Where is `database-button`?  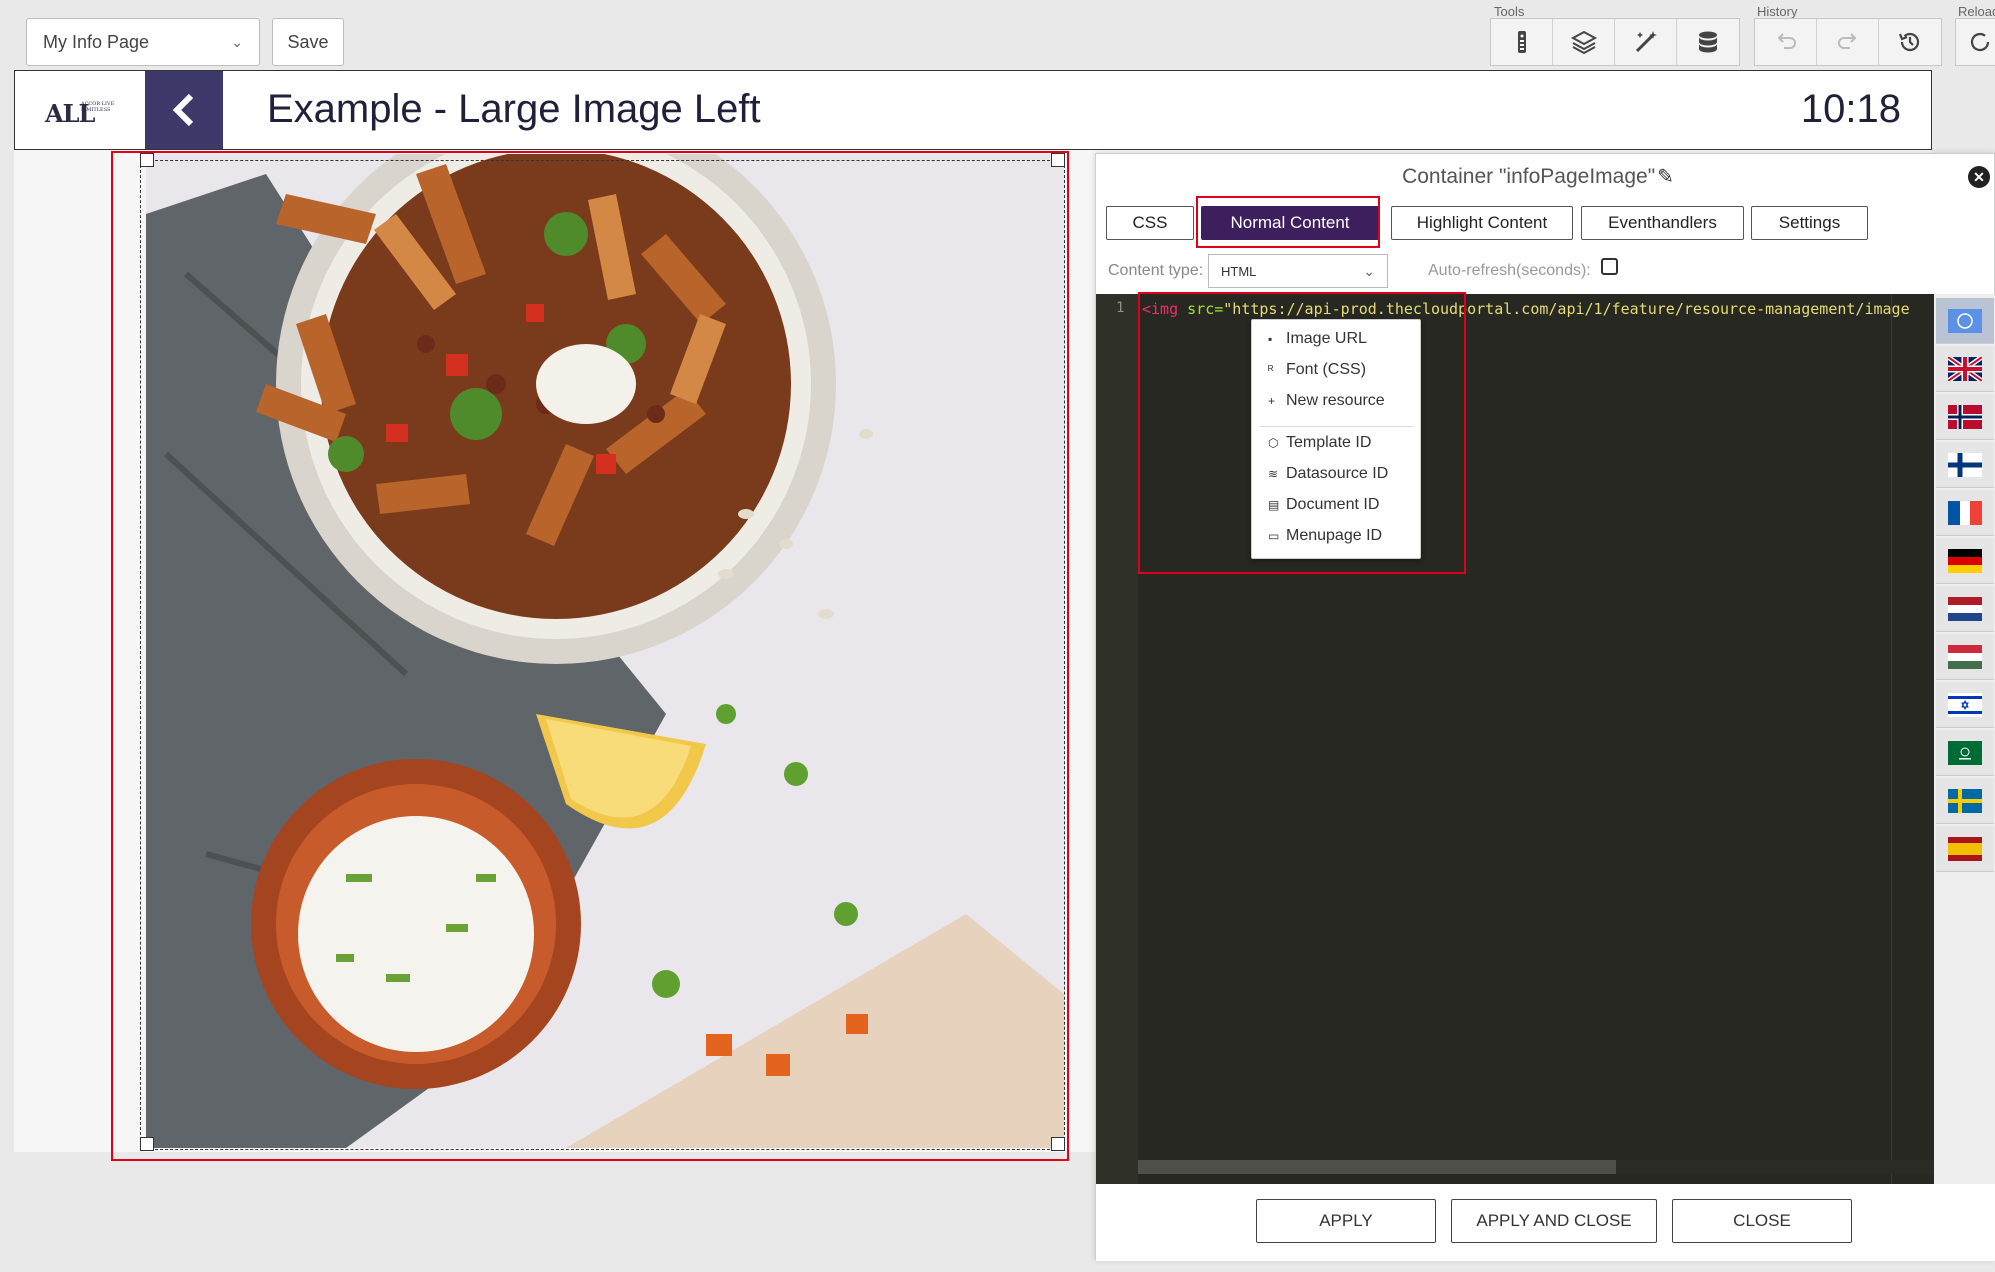
database-button is located at coordinates (1708, 42).